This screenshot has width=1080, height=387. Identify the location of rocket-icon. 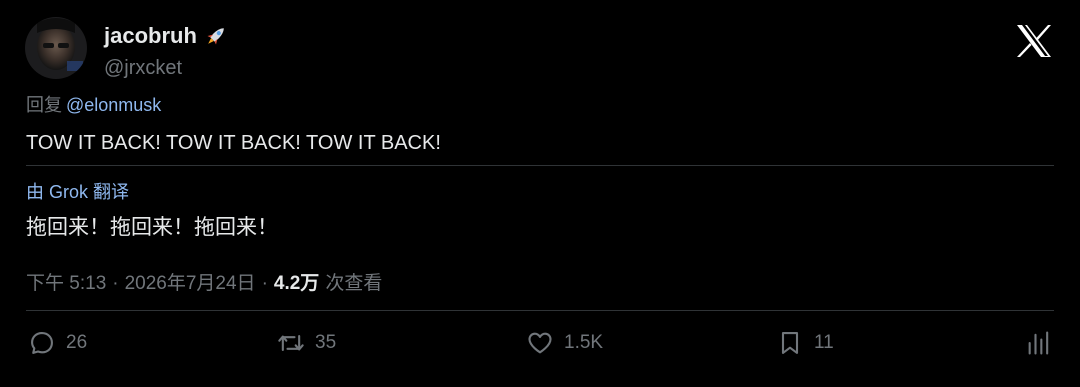
(216, 36).